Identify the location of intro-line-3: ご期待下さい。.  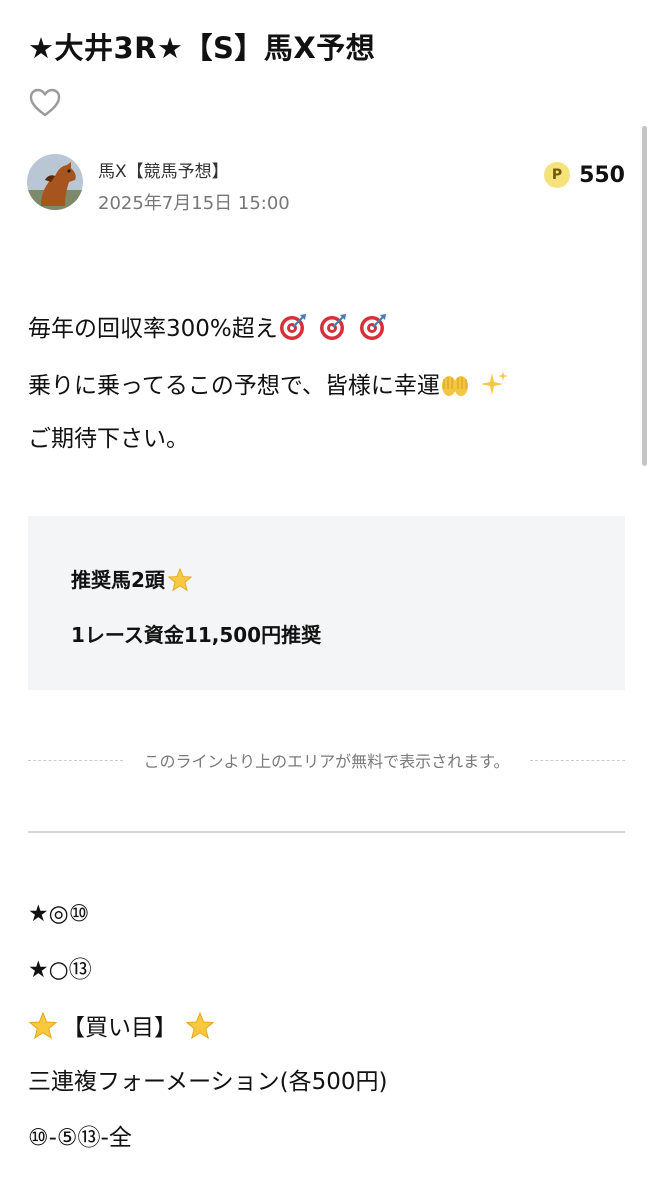
(108, 439).